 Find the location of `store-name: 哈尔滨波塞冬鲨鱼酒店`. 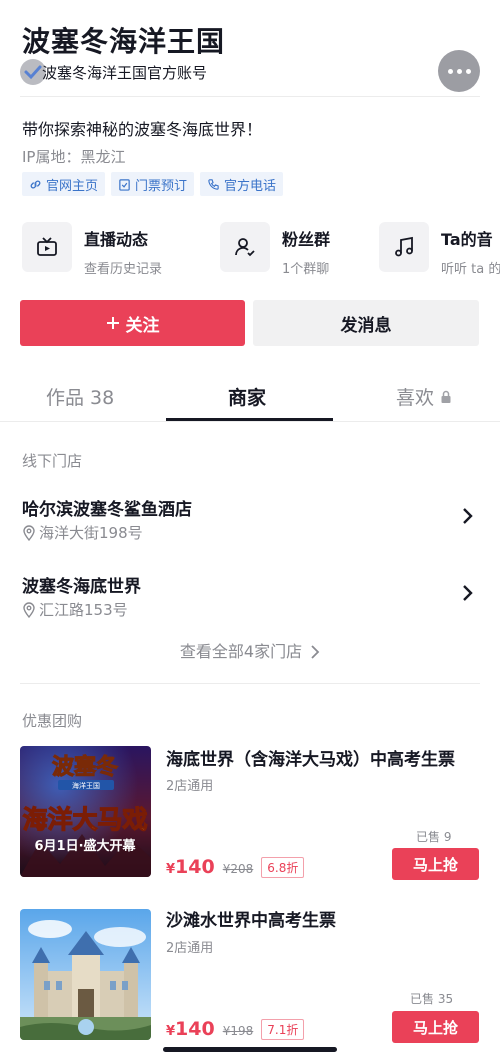

store-name: 哈尔滨波塞冬鲨鱼酒店 is located at coordinates (107, 510).